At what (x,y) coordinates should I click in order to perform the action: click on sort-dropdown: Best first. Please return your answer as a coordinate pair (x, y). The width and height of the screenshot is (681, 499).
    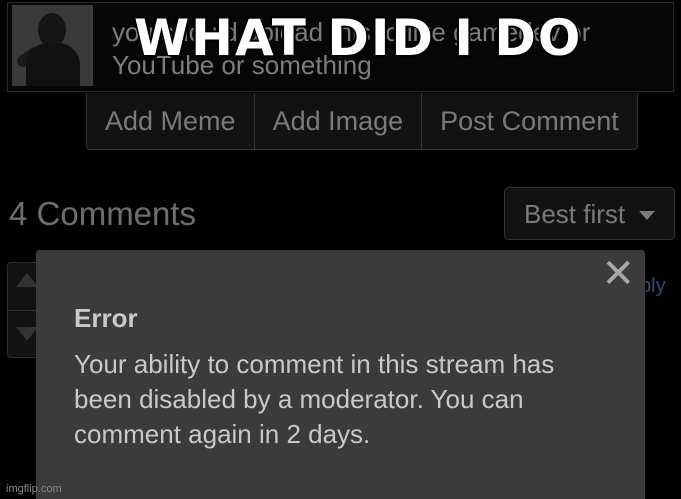
    Looking at the image, I should click on (589, 213).